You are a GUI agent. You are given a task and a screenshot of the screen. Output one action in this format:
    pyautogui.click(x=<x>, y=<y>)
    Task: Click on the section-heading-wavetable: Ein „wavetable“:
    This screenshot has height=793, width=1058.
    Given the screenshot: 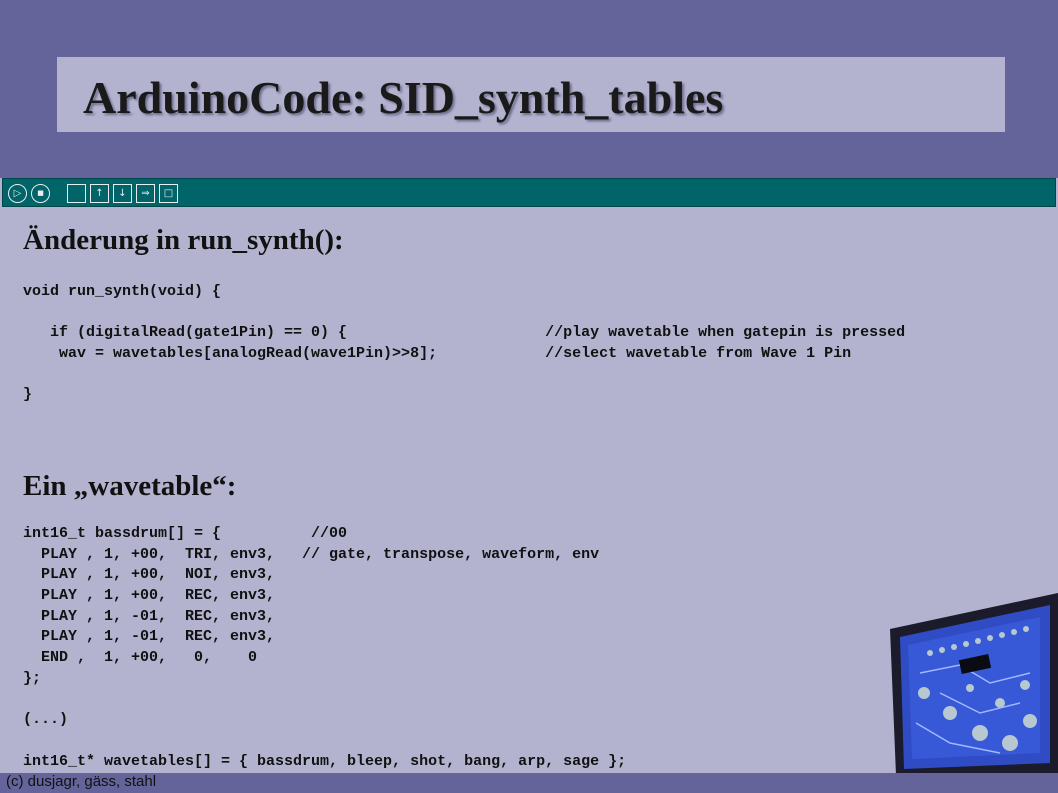 What is the action you would take?
    pyautogui.click(x=130, y=486)
    